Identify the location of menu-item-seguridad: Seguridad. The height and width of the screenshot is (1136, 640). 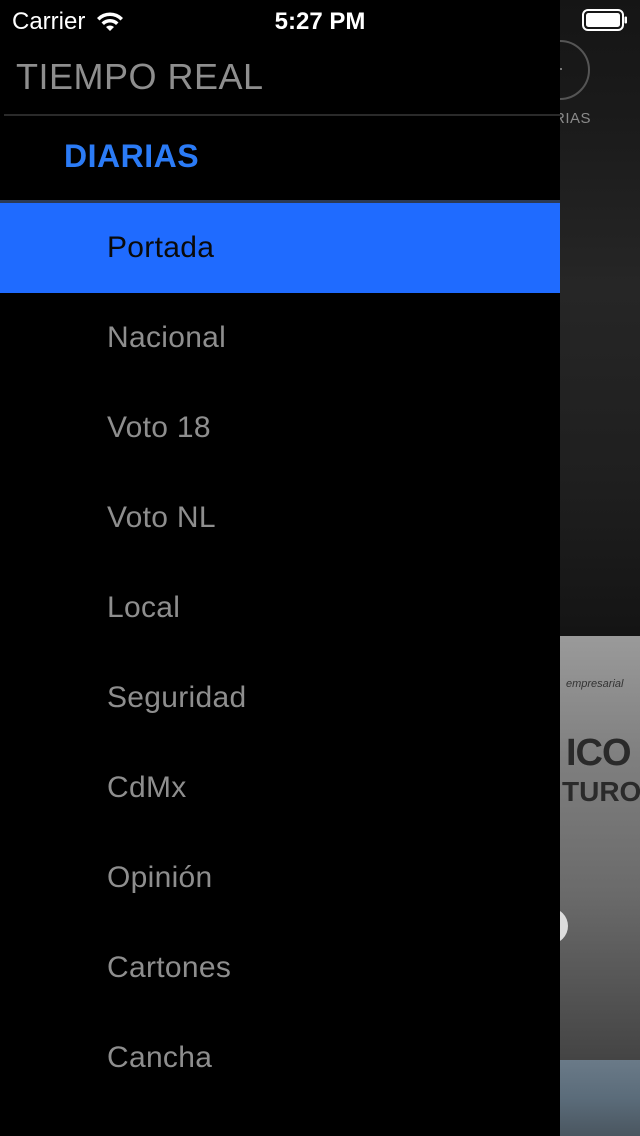
(280, 698).